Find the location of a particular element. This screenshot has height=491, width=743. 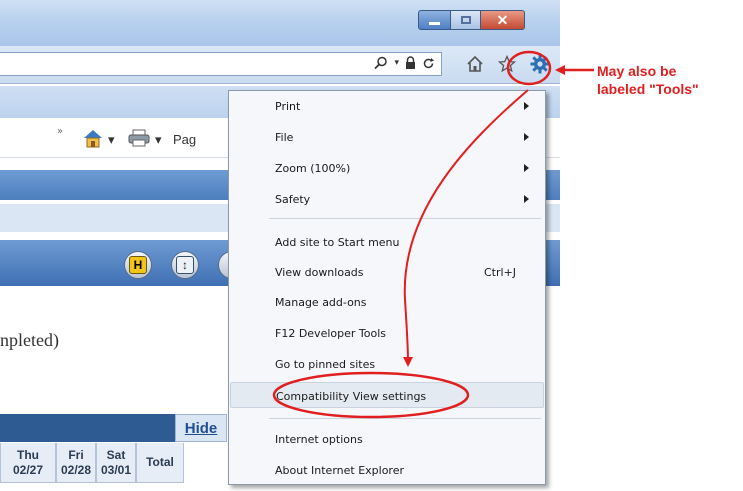

day-header: Sat 03/01 is located at coordinates (116, 463).